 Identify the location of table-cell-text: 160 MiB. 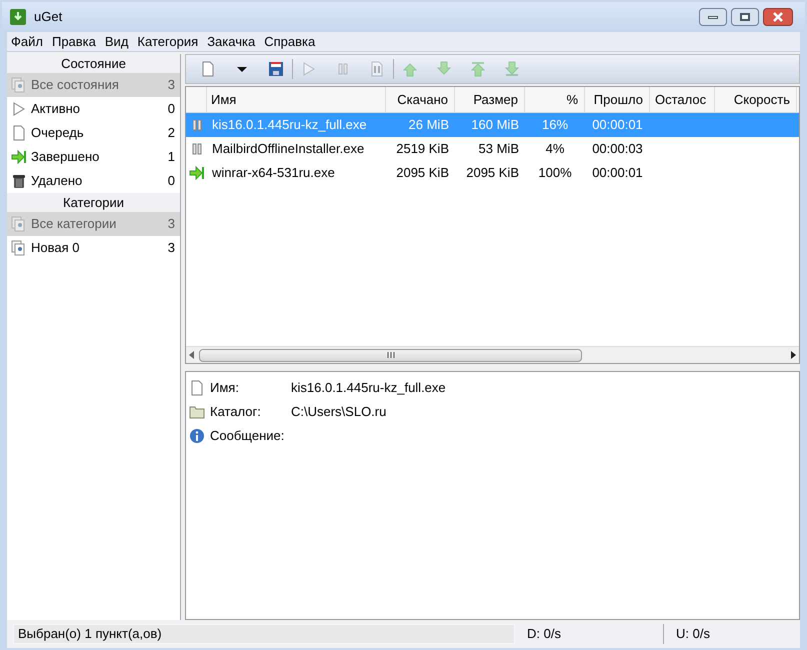
(495, 125).